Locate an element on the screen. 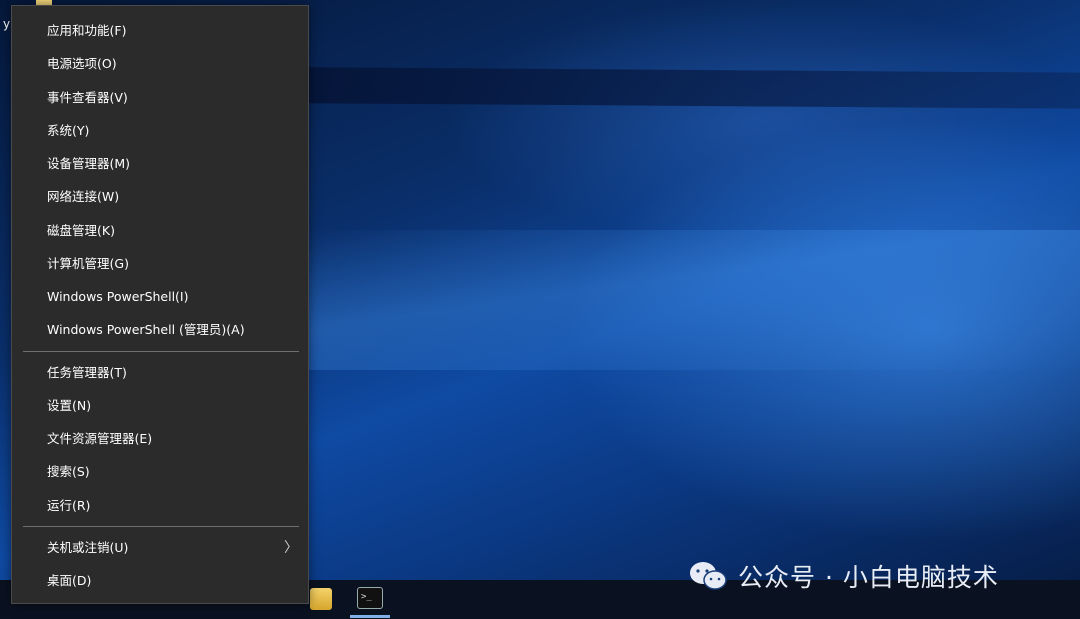 This screenshot has height=619, width=1080. menu-item-search: 搜索(S) is located at coordinates (160, 472).